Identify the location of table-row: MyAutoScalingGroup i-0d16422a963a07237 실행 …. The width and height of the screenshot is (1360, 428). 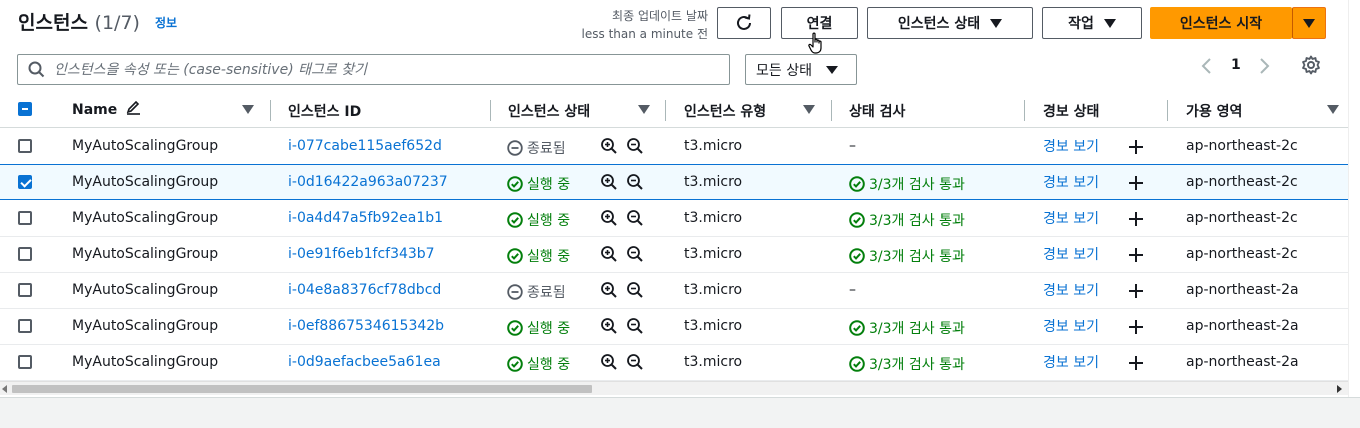
(674, 182).